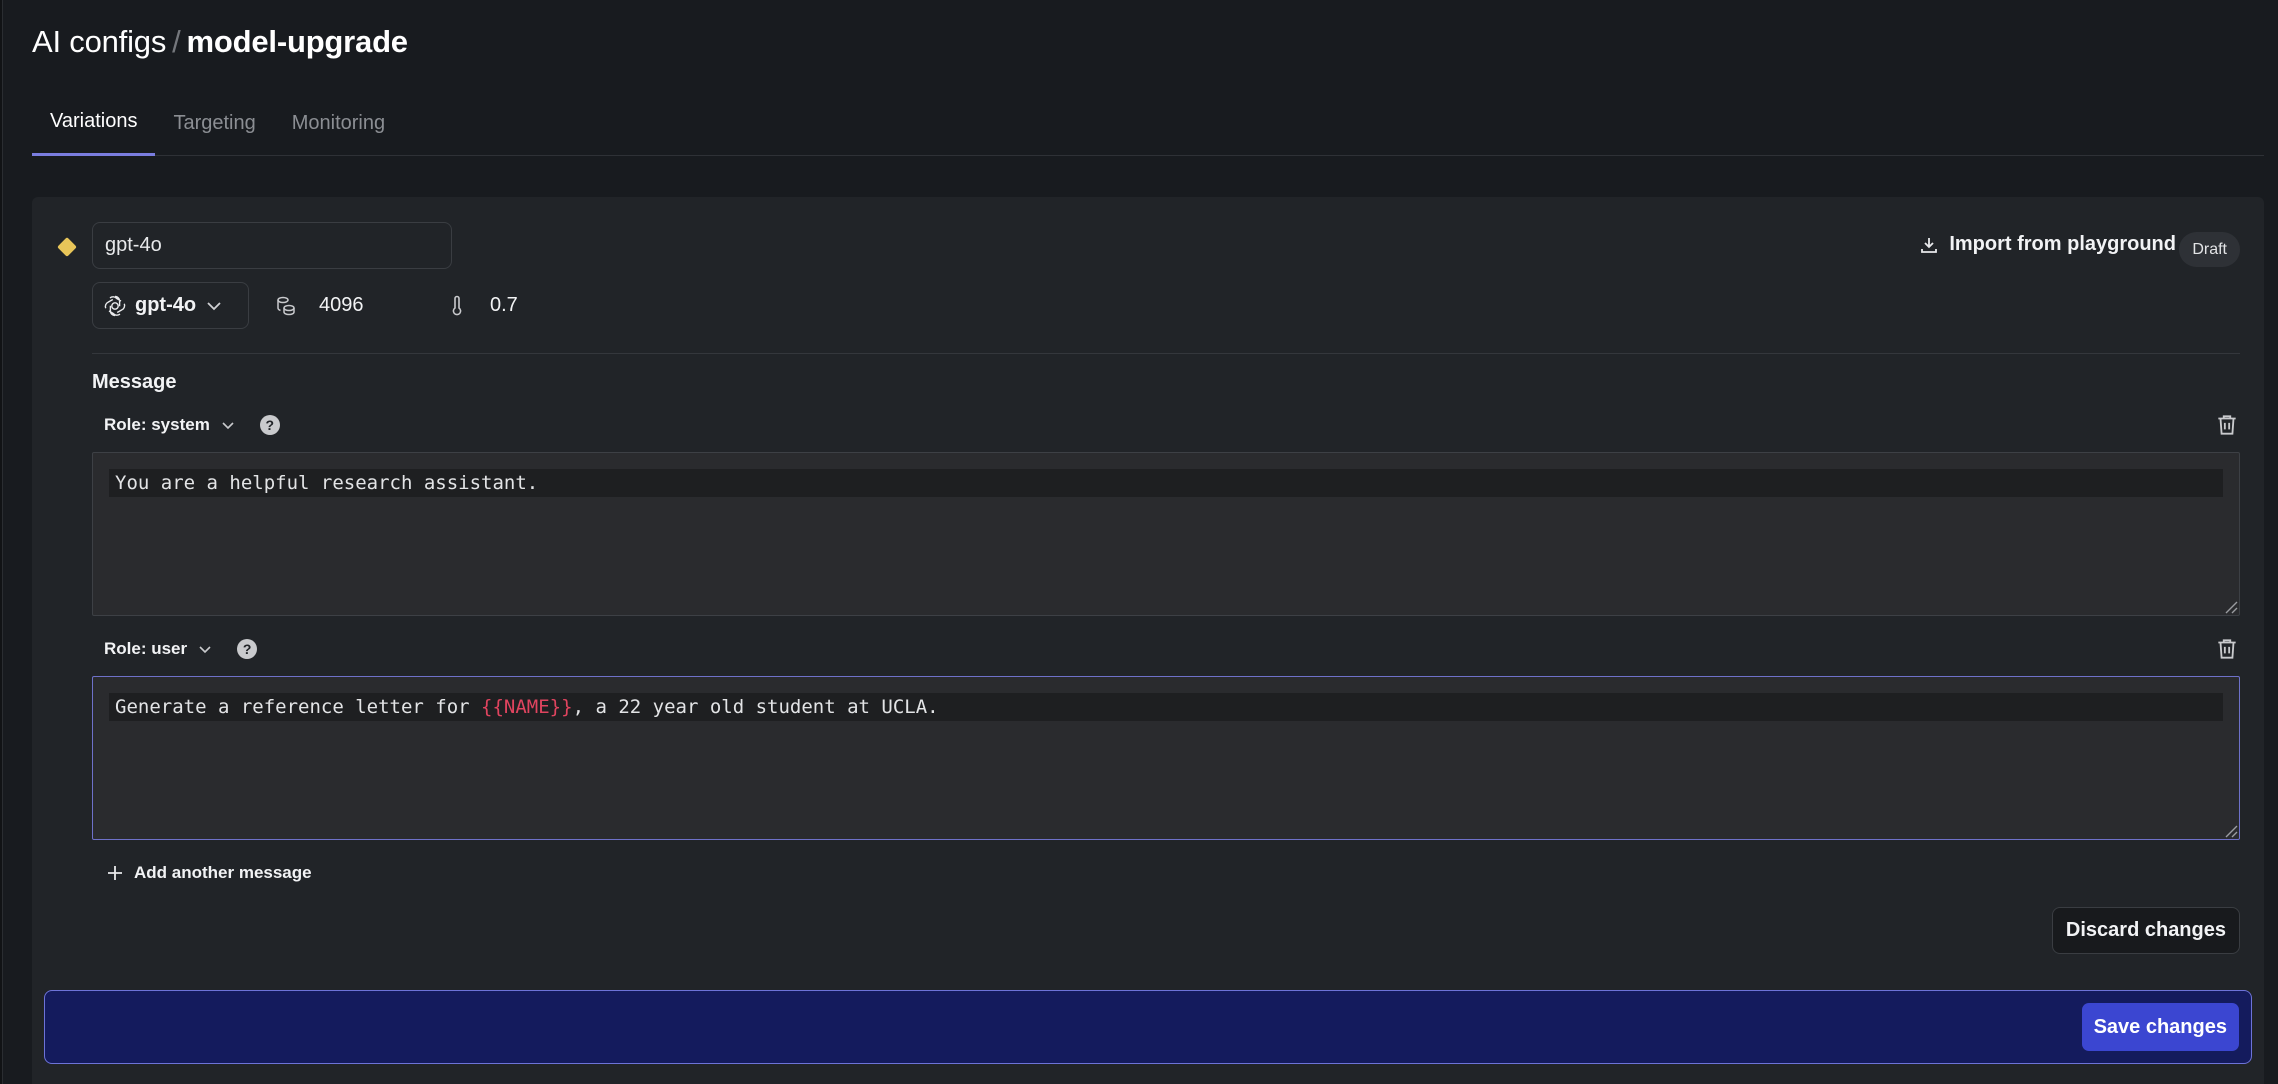  I want to click on add-message-button: Add another message, so click(209, 873).